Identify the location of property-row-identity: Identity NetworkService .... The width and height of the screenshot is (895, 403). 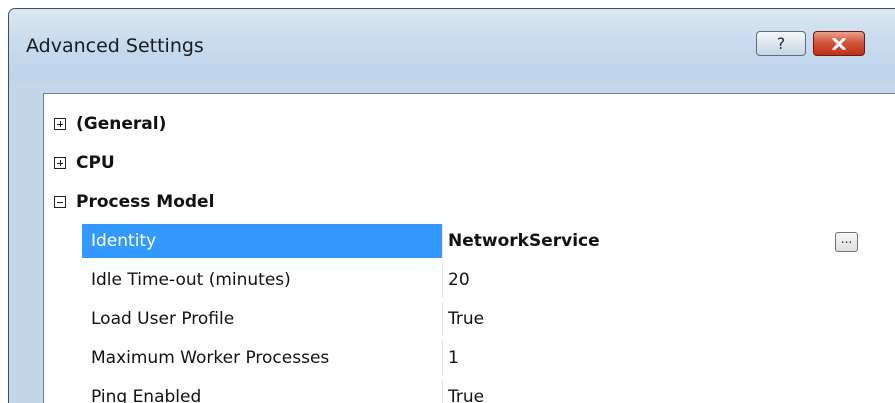
(469, 241).